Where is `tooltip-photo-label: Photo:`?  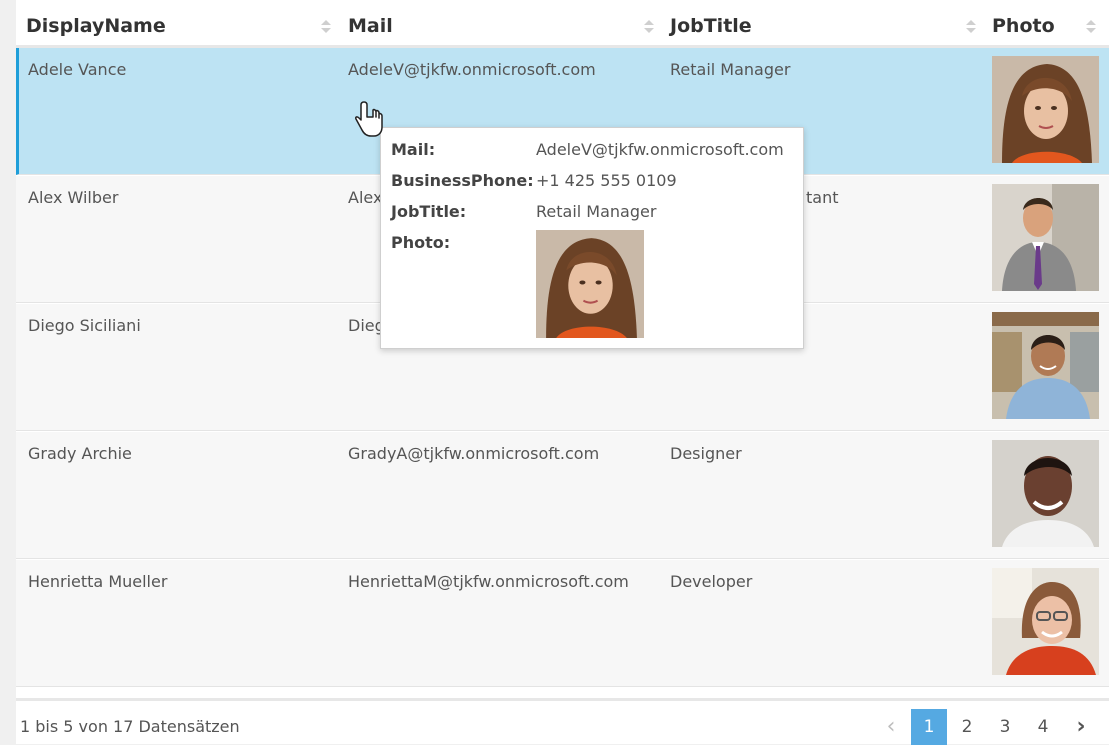 tooltip-photo-label: Photo: is located at coordinates (421, 242).